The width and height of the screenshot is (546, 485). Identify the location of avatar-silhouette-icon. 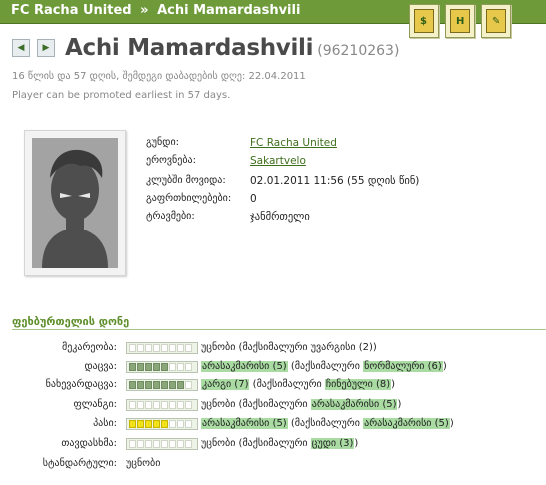
(75, 203).